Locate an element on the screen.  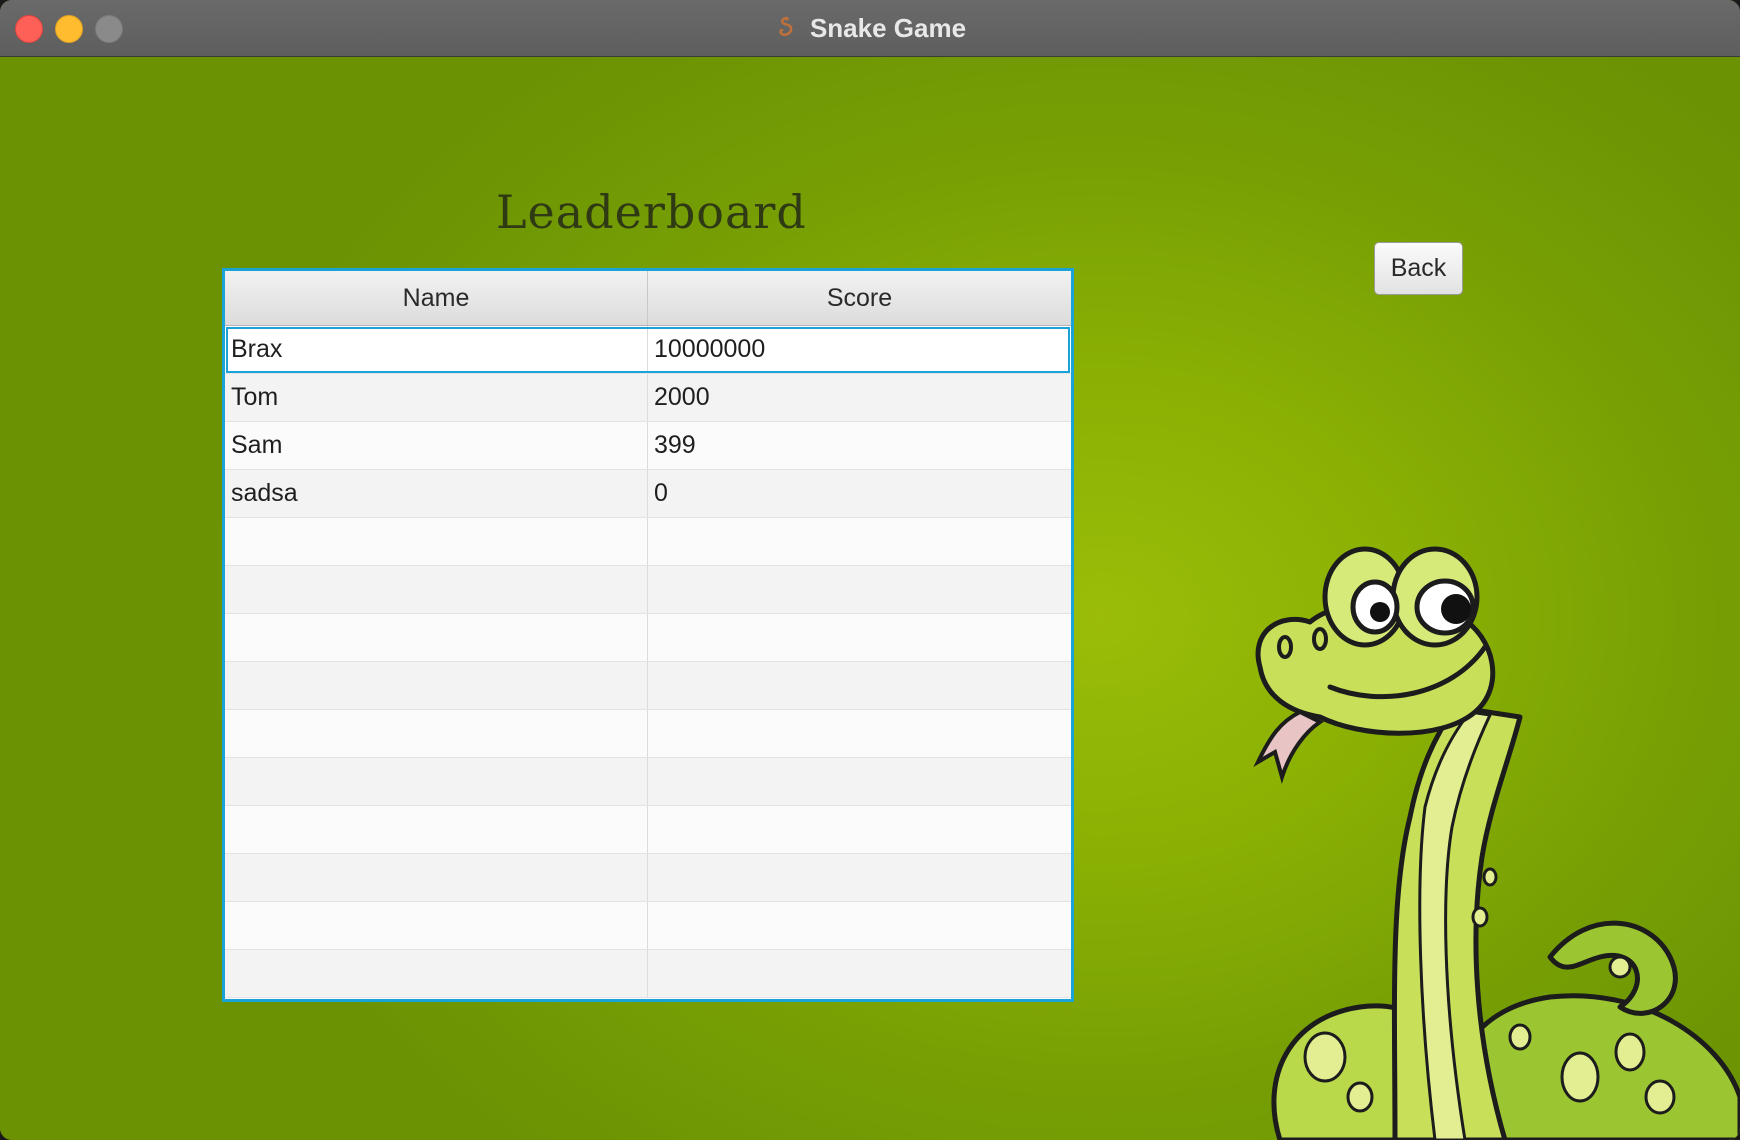
table-row: Brax 10000000 is located at coordinates (648, 350).